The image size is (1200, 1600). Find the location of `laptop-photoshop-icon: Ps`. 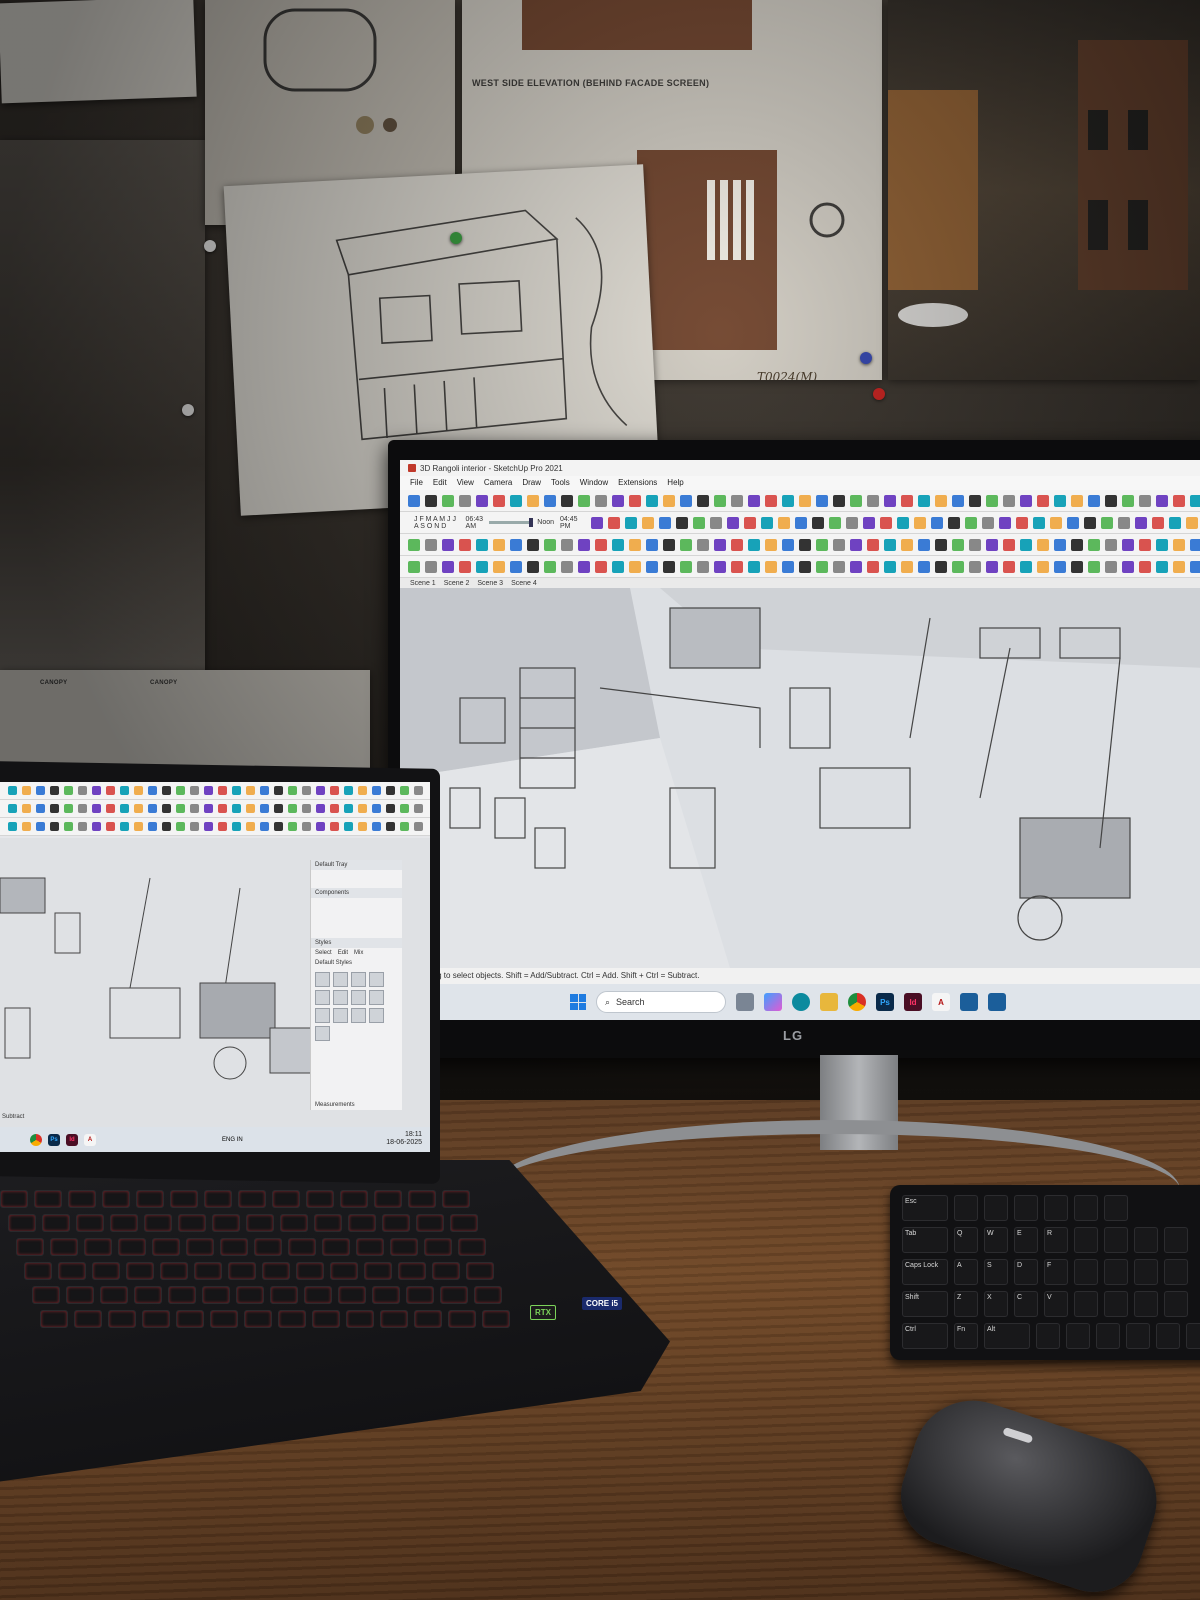

laptop-photoshop-icon: Ps is located at coordinates (54, 1139).